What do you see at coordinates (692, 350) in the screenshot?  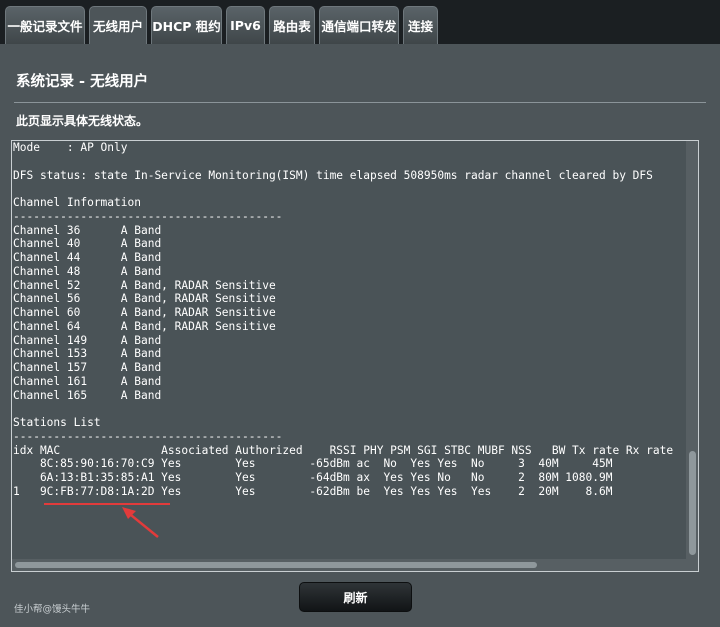 I see `vertical-scrollbar` at bounding box center [692, 350].